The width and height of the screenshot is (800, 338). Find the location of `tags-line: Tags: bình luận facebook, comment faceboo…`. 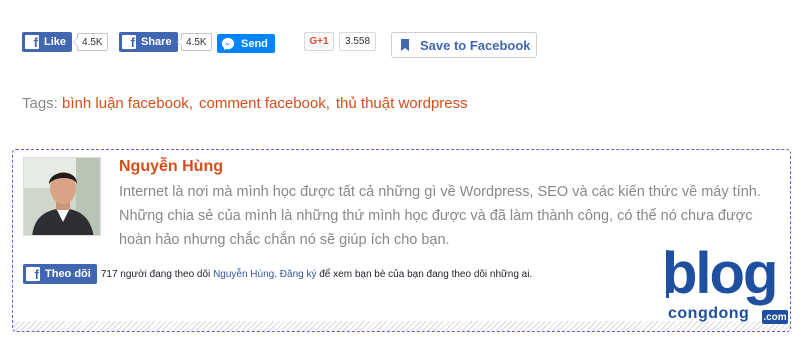

tags-line: Tags: bình luận facebook, comment faceboo… is located at coordinates (245, 103).